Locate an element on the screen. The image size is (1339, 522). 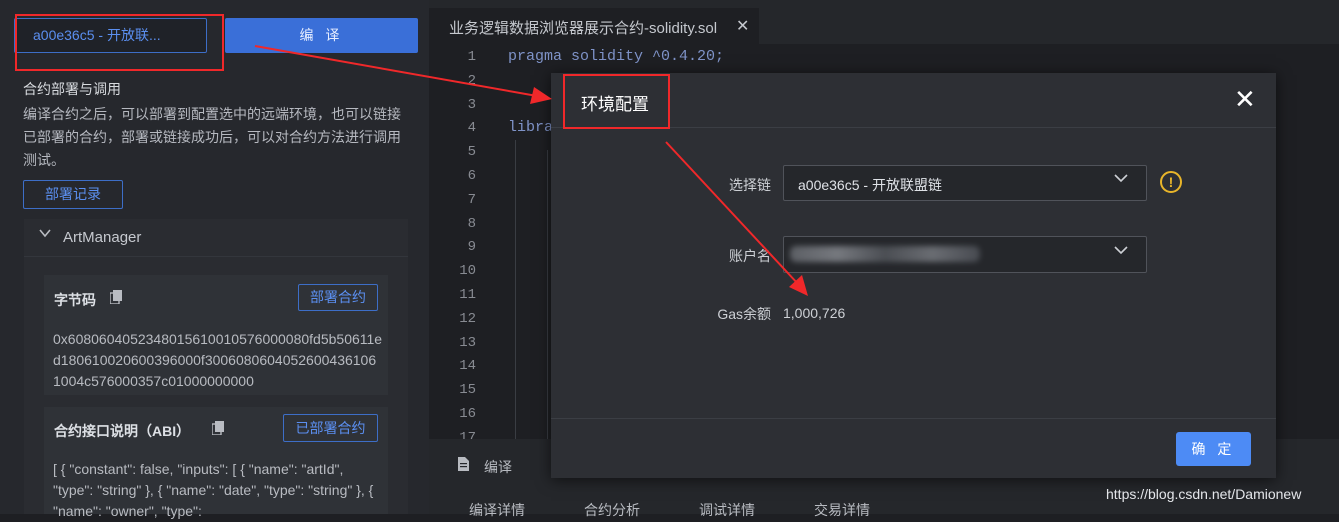
watermark: https://blog.csdn.net/Damionew is located at coordinates (1204, 494).